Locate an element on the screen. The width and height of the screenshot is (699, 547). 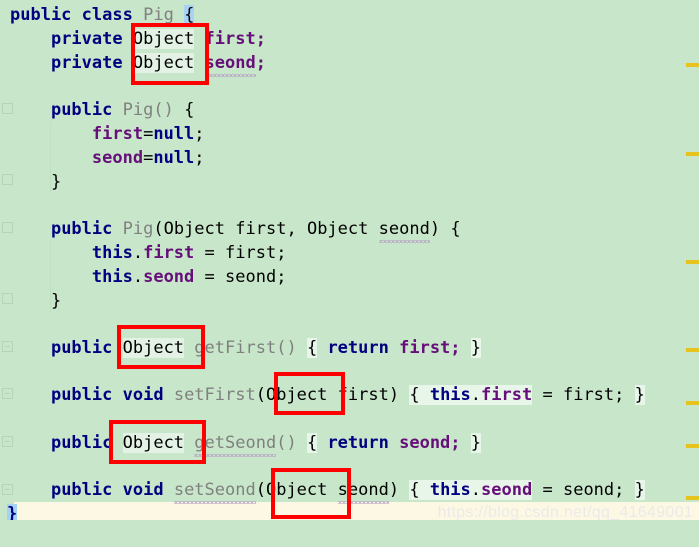
code-line: public class Pig { is located at coordinates (102, 16).